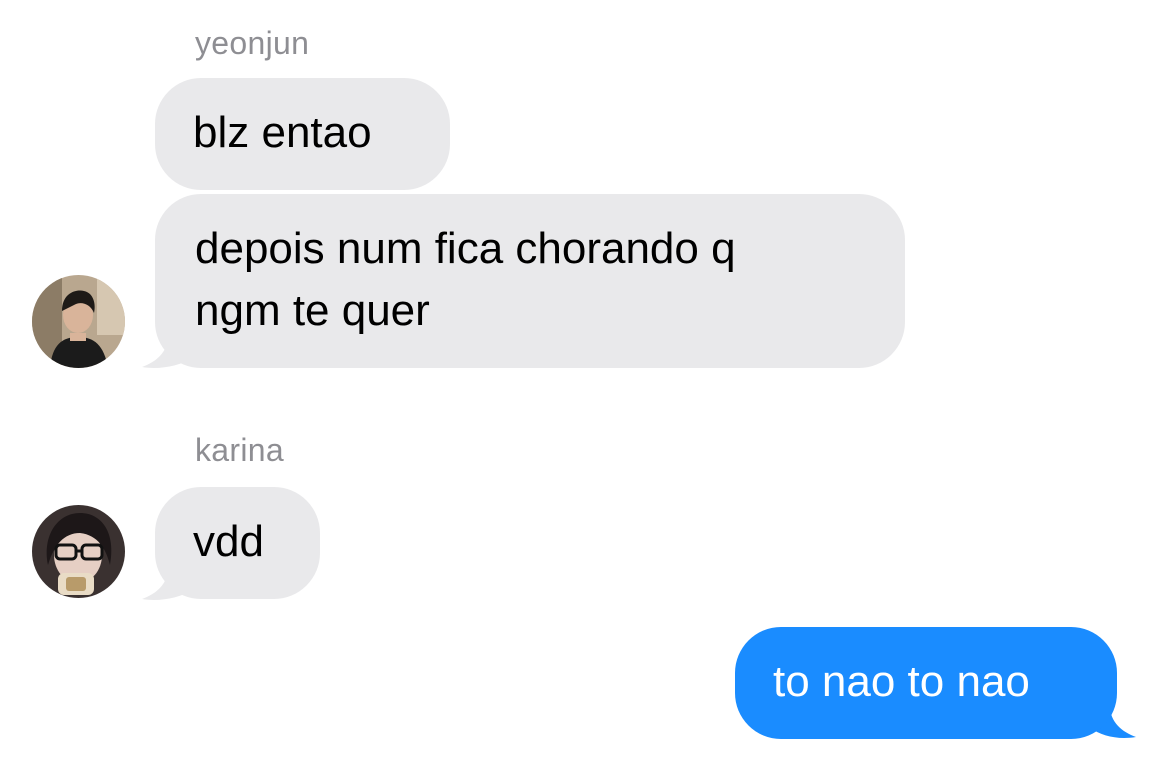 This screenshot has height=770, width=1170. What do you see at coordinates (228, 541) in the screenshot?
I see `message-text: vdd` at bounding box center [228, 541].